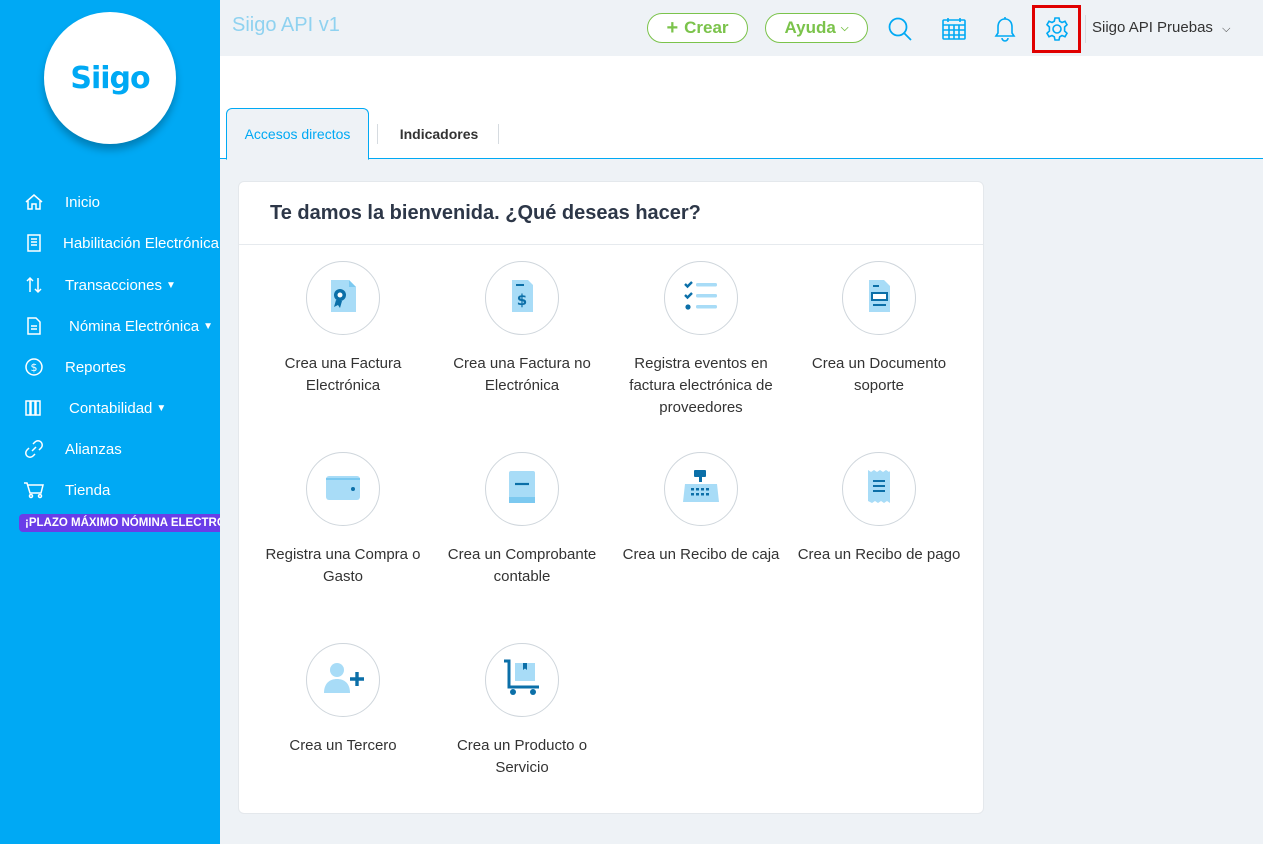  What do you see at coordinates (611, 244) in the screenshot?
I see `card-divider` at bounding box center [611, 244].